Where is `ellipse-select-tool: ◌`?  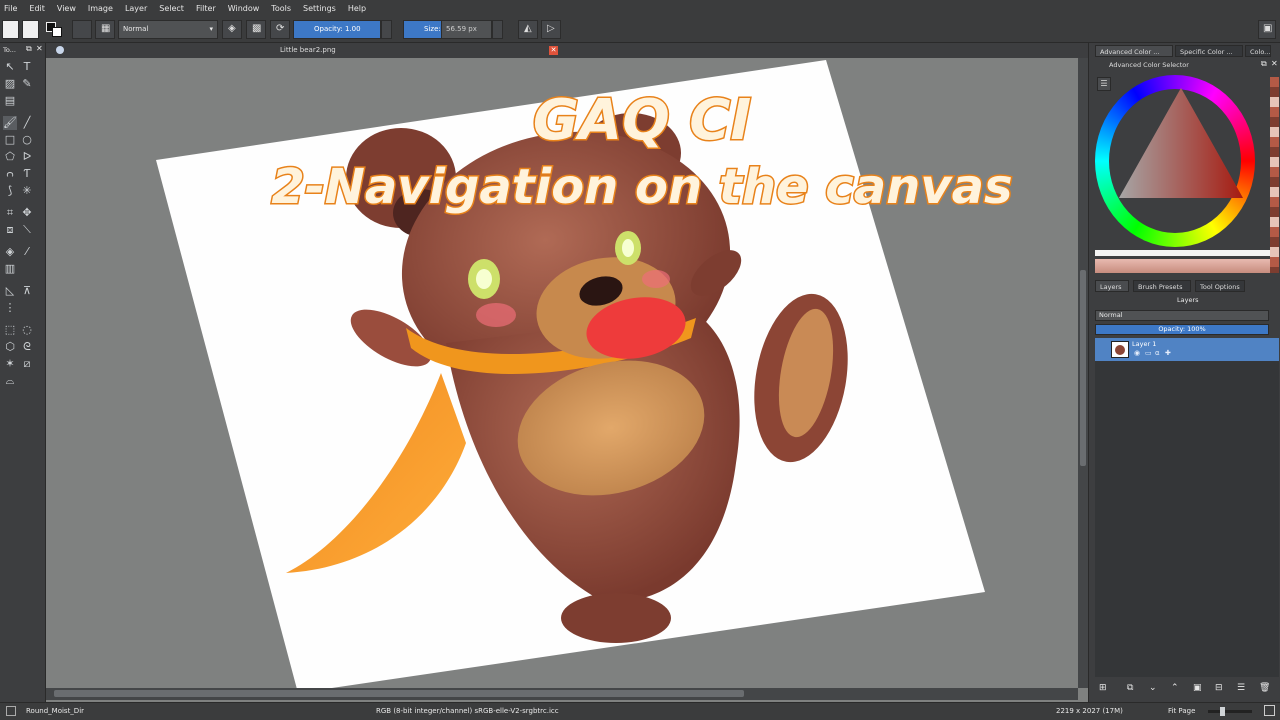
ellipse-select-tool: ◌ is located at coordinates (27, 330).